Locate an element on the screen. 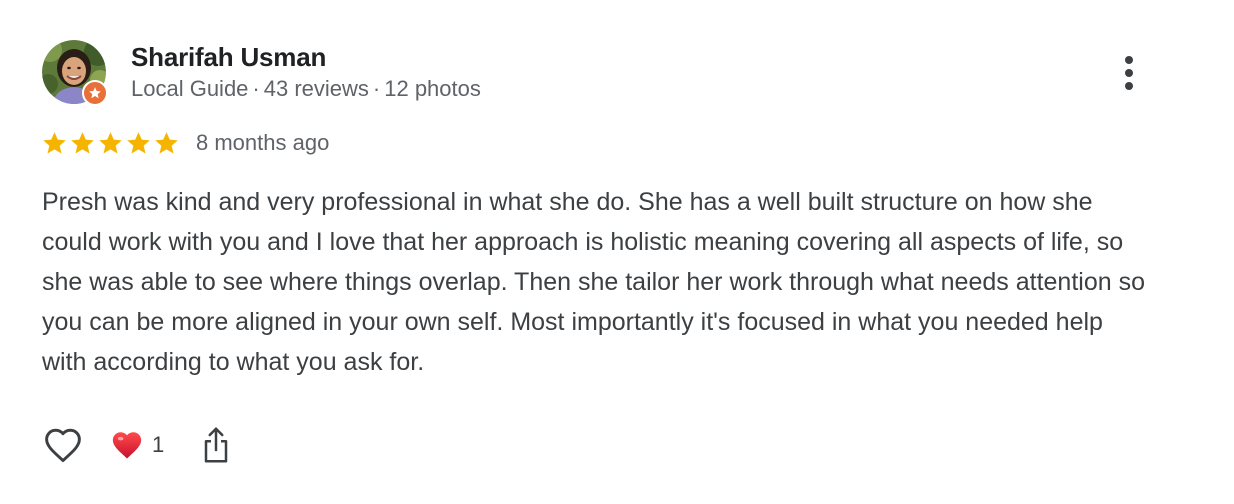 This screenshot has width=1234, height=504. reviewer-name: Sharifah Usman is located at coordinates (228, 57).